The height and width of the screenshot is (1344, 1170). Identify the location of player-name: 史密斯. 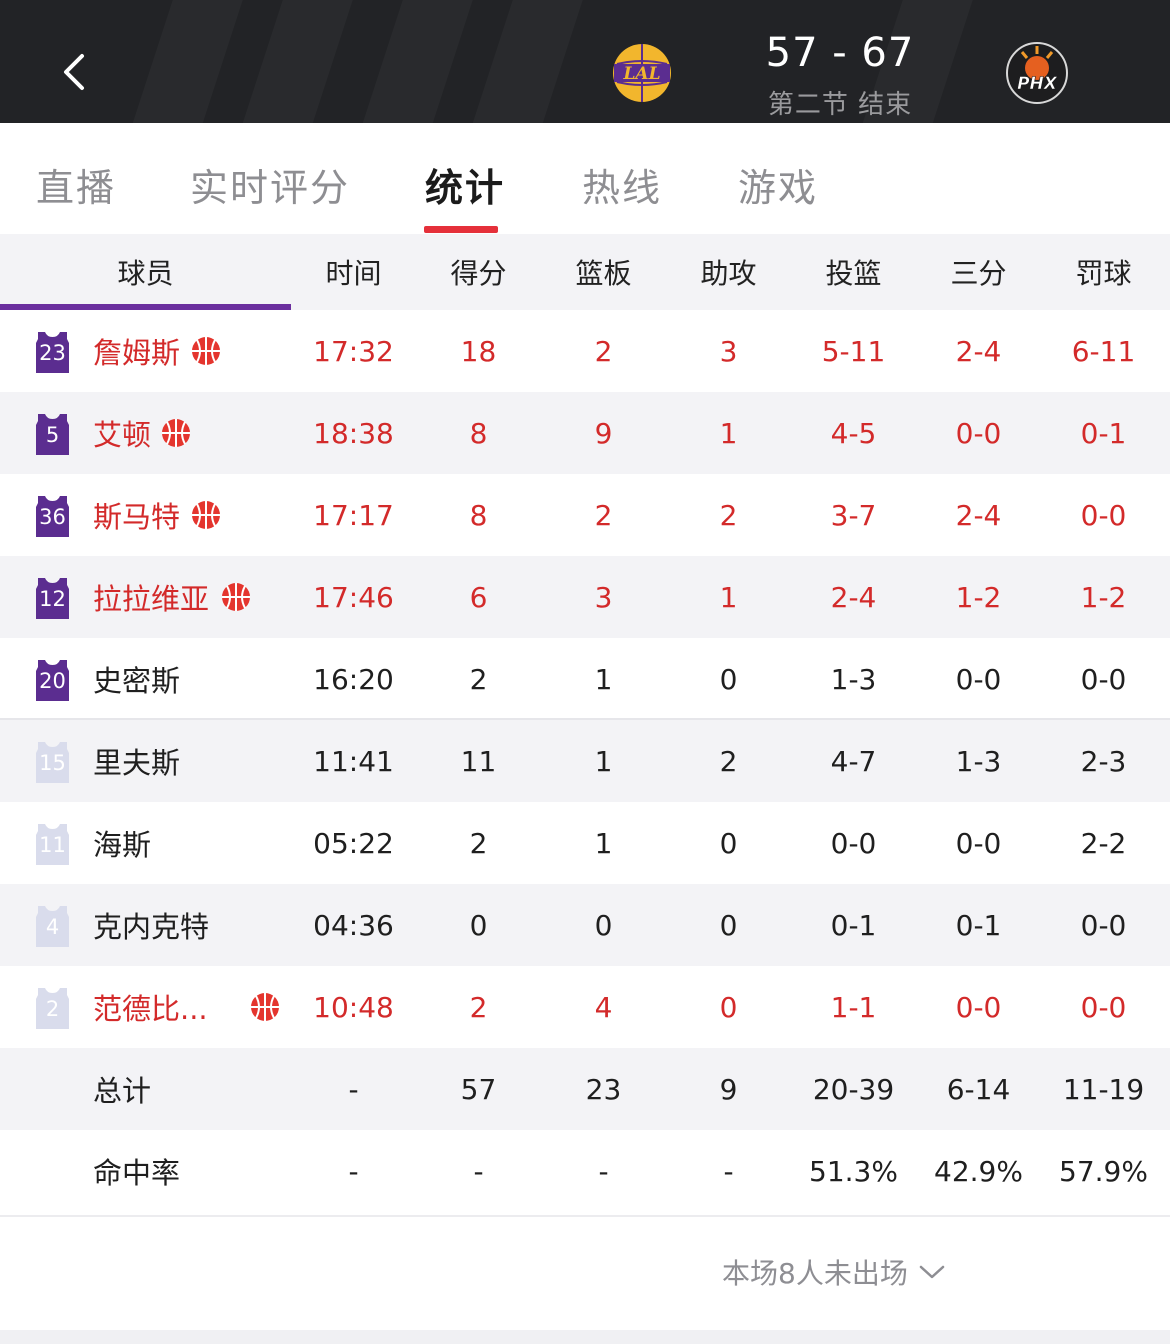
(137, 681).